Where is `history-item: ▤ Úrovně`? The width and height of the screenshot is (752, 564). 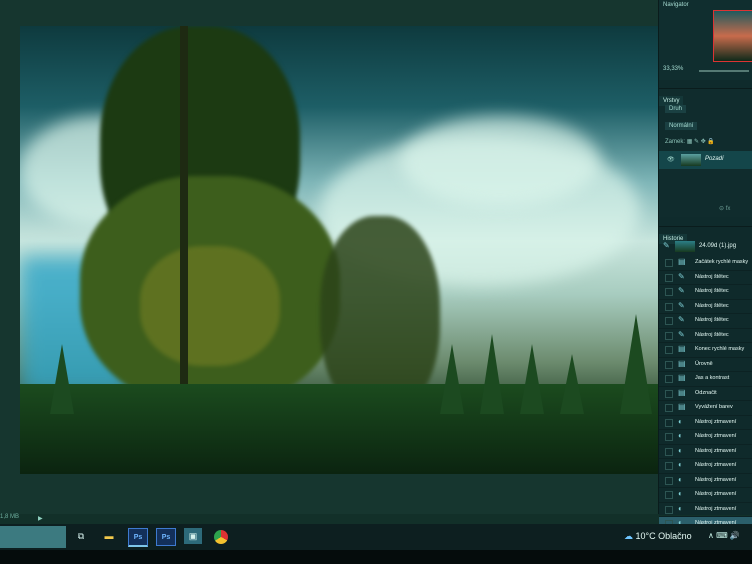
history-item: ▤ Úrovně is located at coordinates (705, 365).